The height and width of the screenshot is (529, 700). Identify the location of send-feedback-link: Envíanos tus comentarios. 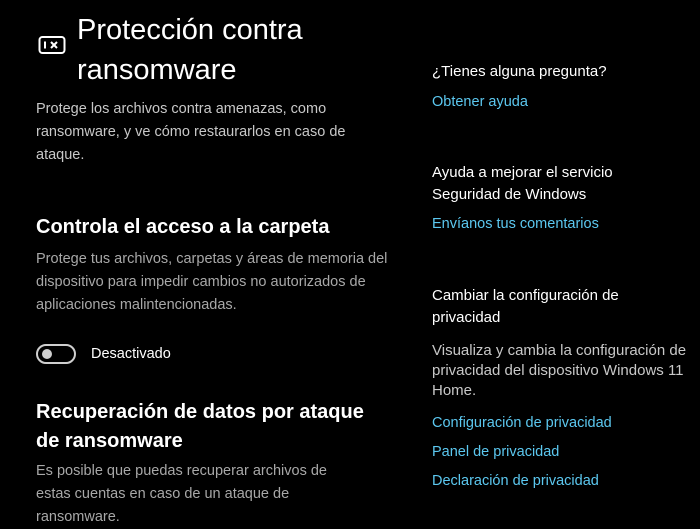
(515, 224).